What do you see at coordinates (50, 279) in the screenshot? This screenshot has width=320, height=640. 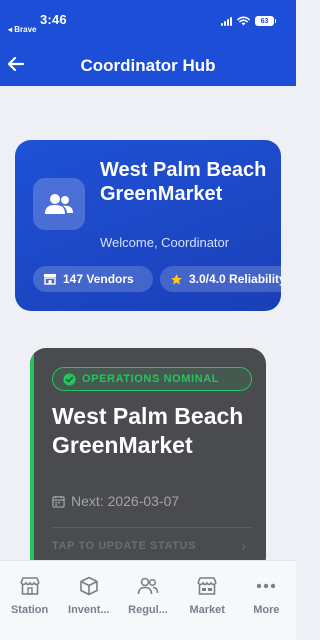 I see `storefront-icon` at bounding box center [50, 279].